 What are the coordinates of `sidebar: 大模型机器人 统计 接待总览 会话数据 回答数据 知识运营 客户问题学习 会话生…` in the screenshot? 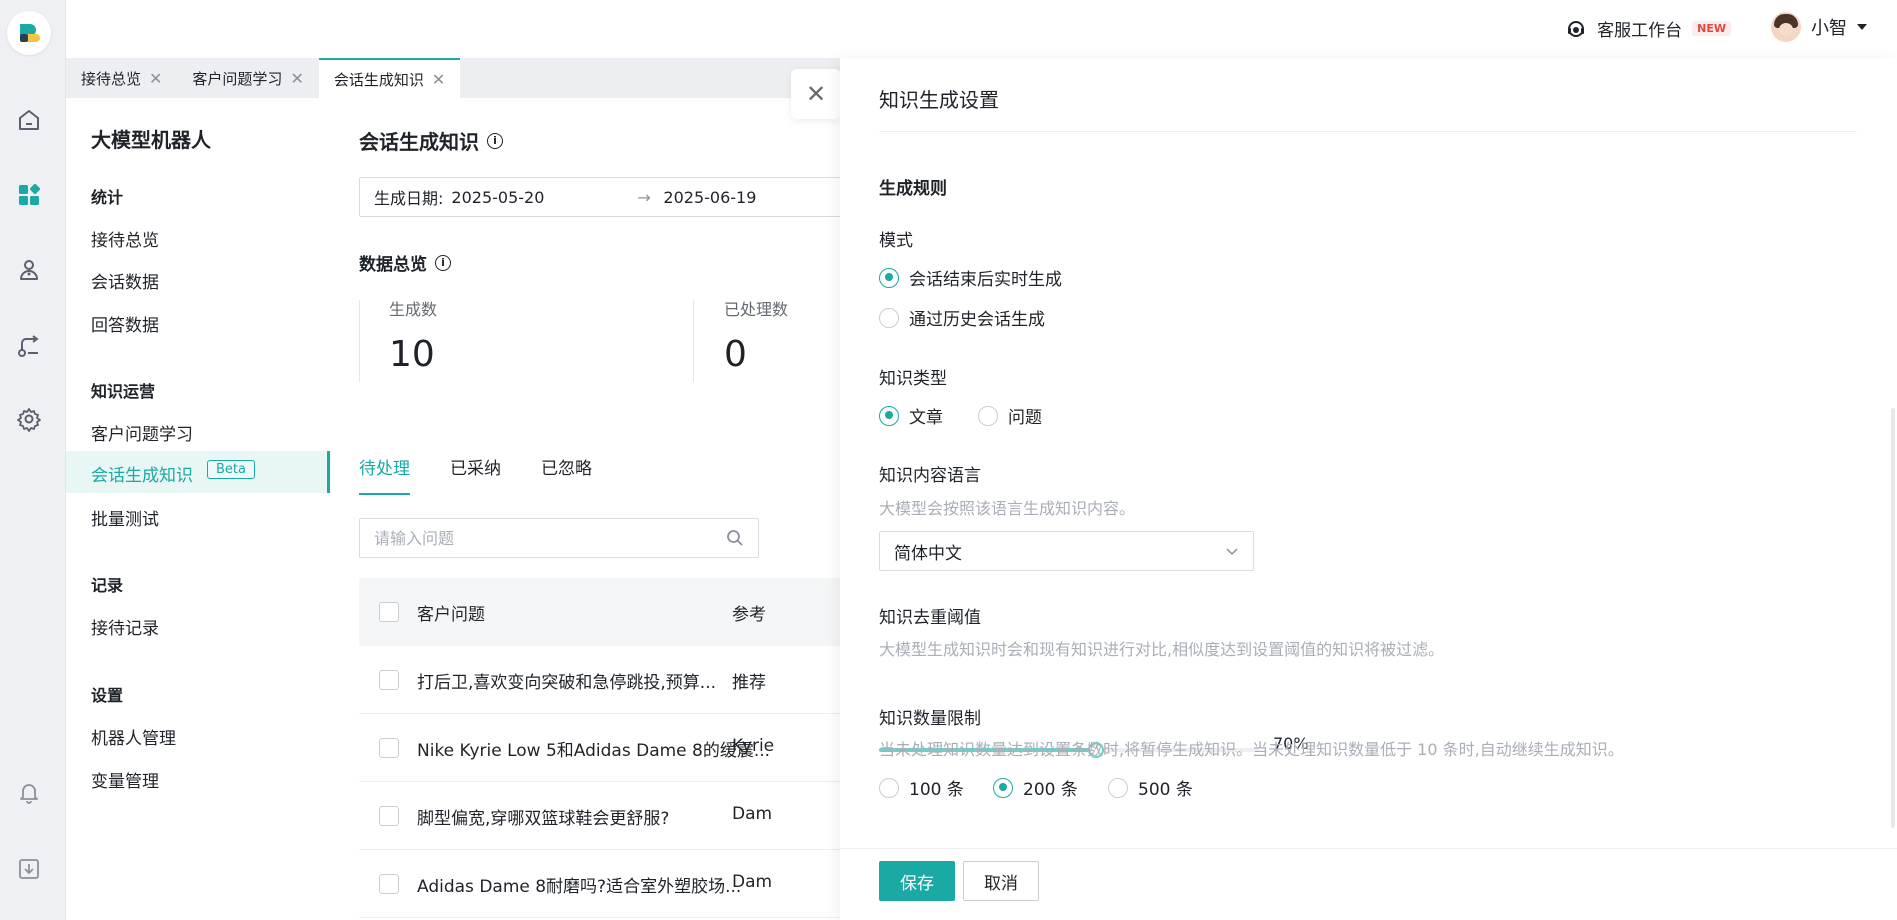 It's located at (198, 509).